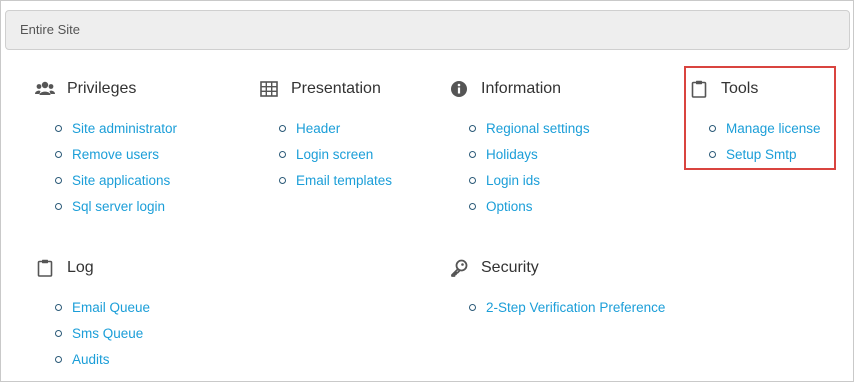 Image resolution: width=854 pixels, height=382 pixels. What do you see at coordinates (459, 268) in the screenshot?
I see `key-icon` at bounding box center [459, 268].